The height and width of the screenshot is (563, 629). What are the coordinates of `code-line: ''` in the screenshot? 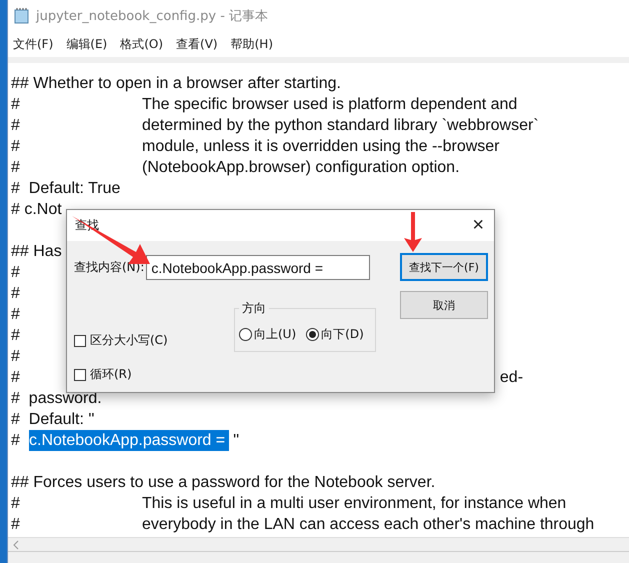 It's located at (236, 441).